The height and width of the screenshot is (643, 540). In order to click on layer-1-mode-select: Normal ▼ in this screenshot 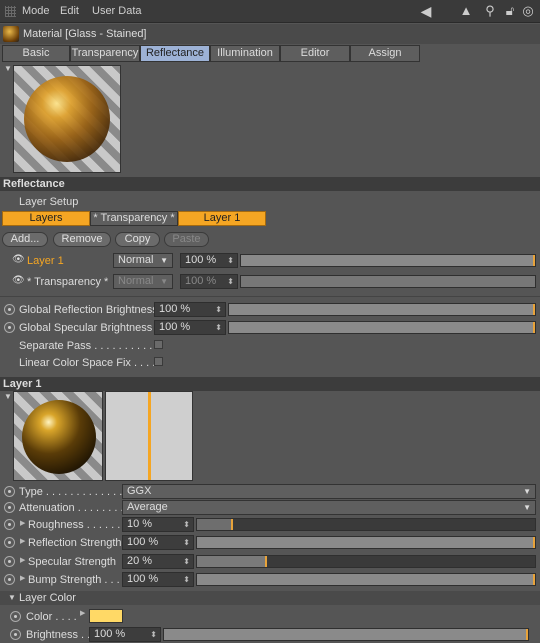, I will do `click(143, 260)`.